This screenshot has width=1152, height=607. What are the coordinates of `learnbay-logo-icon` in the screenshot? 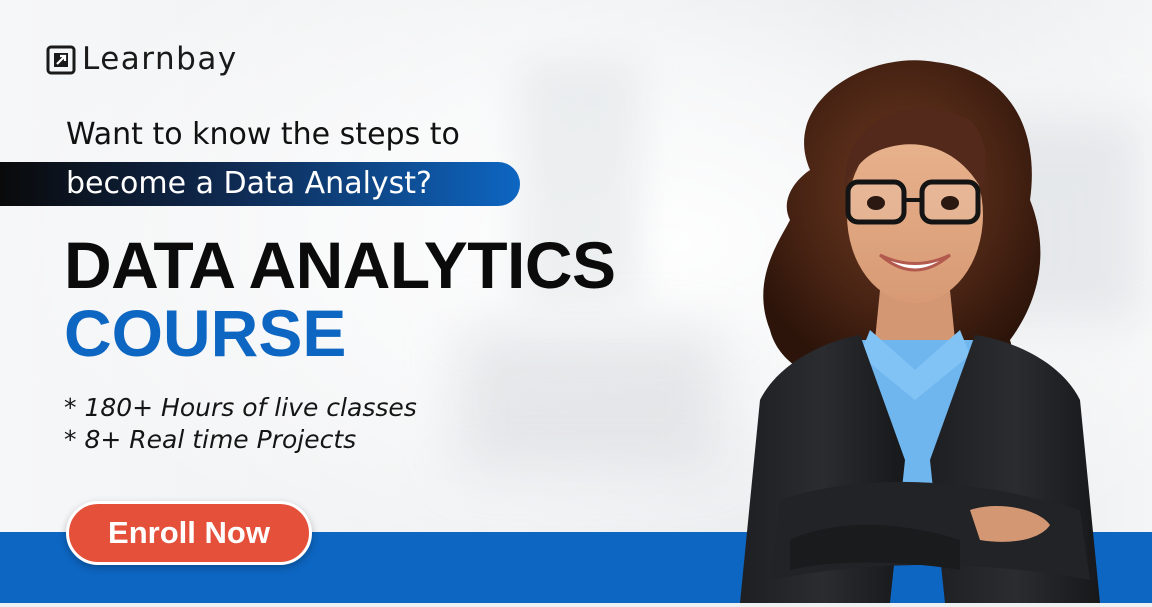 It's located at (61, 60).